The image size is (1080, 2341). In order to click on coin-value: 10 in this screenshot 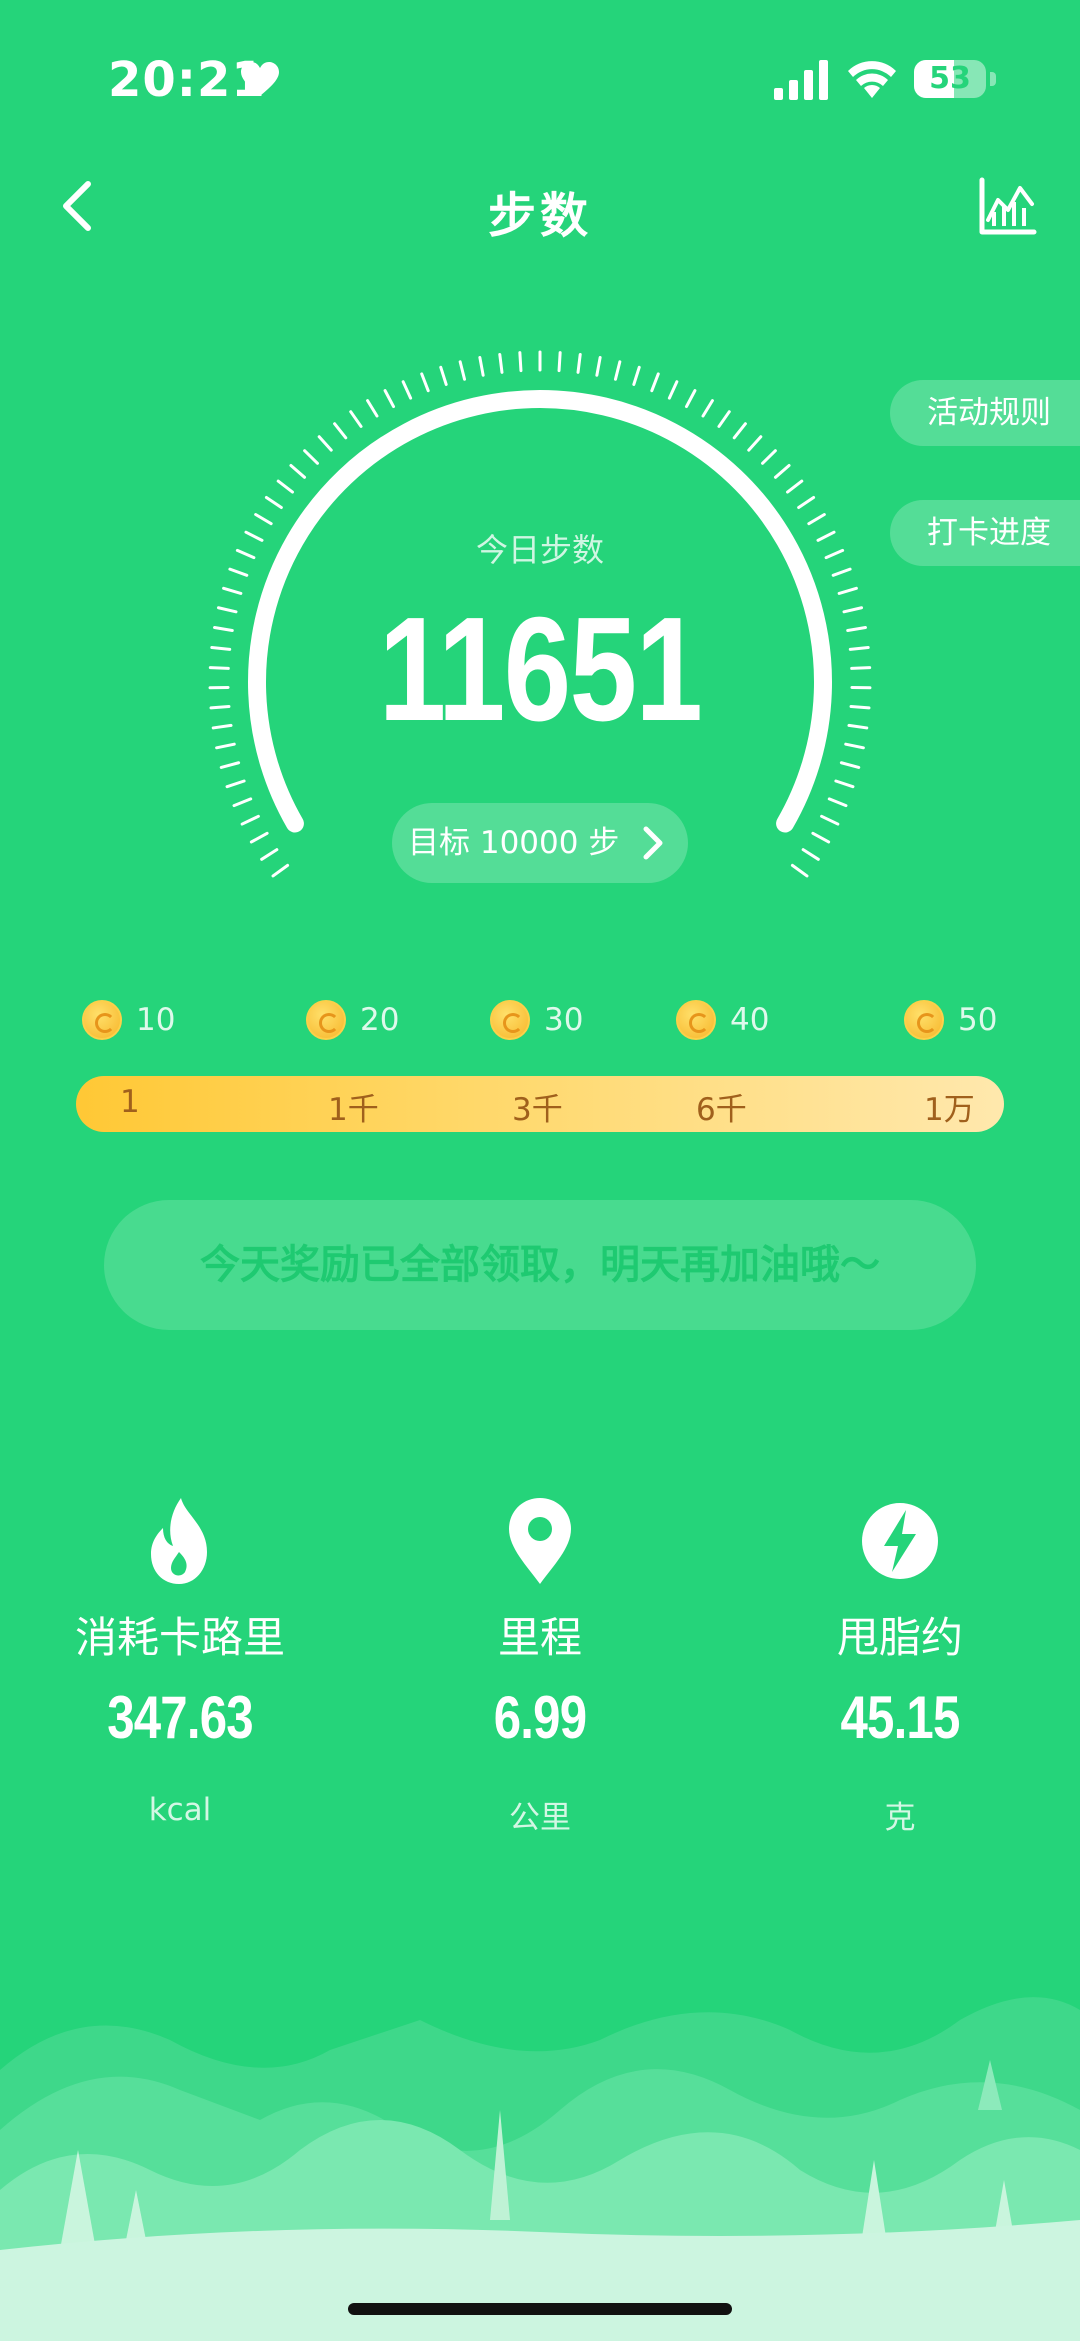, I will do `click(156, 1020)`.